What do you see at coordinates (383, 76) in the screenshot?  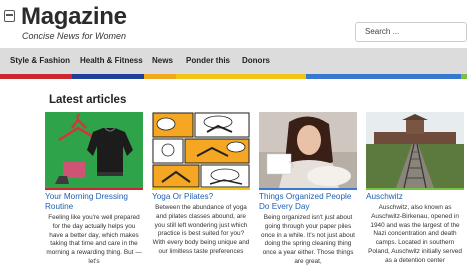 I see `color-bar-donors` at bounding box center [383, 76].